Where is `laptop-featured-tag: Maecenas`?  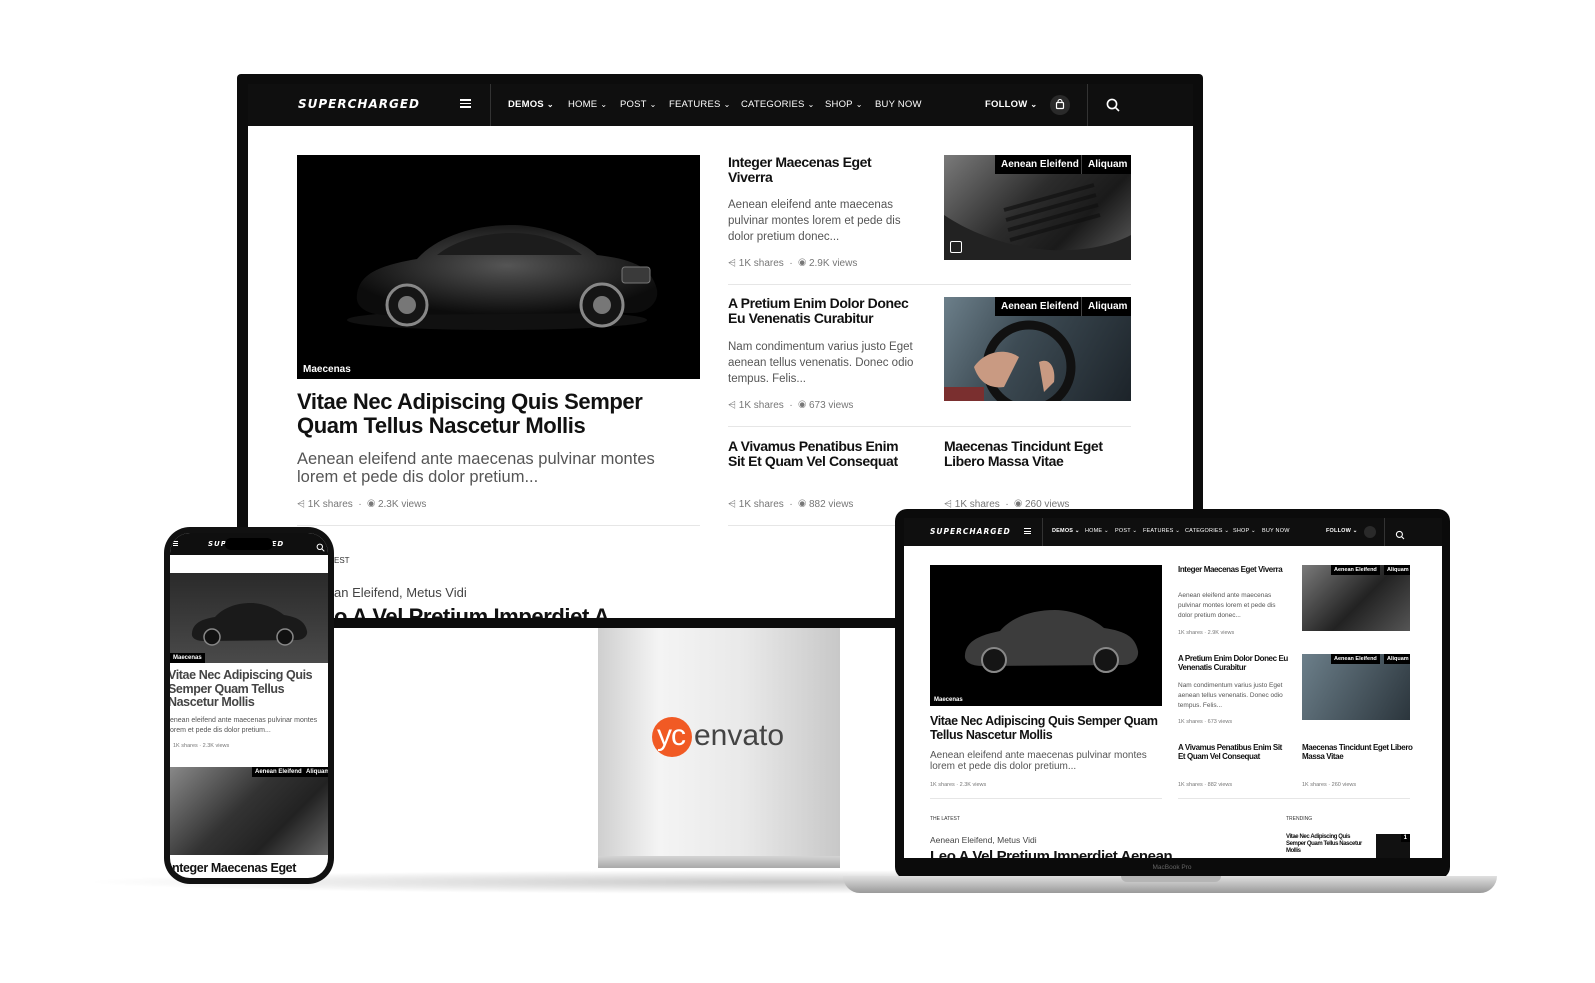
laptop-featured-tag: Maecenas is located at coordinates (948, 700).